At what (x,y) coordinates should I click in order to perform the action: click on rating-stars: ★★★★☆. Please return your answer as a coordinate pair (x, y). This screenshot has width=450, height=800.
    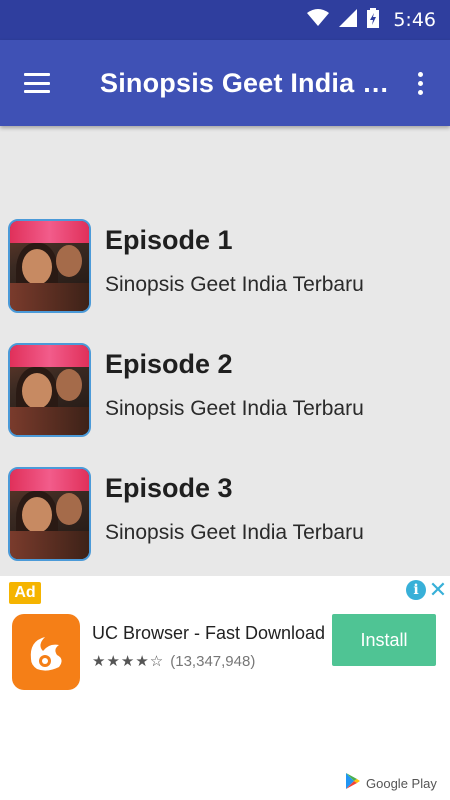
    Looking at the image, I should click on (128, 661).